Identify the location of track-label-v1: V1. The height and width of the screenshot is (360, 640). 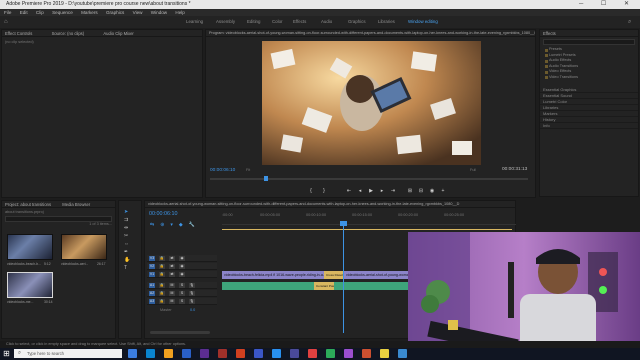
(152, 274).